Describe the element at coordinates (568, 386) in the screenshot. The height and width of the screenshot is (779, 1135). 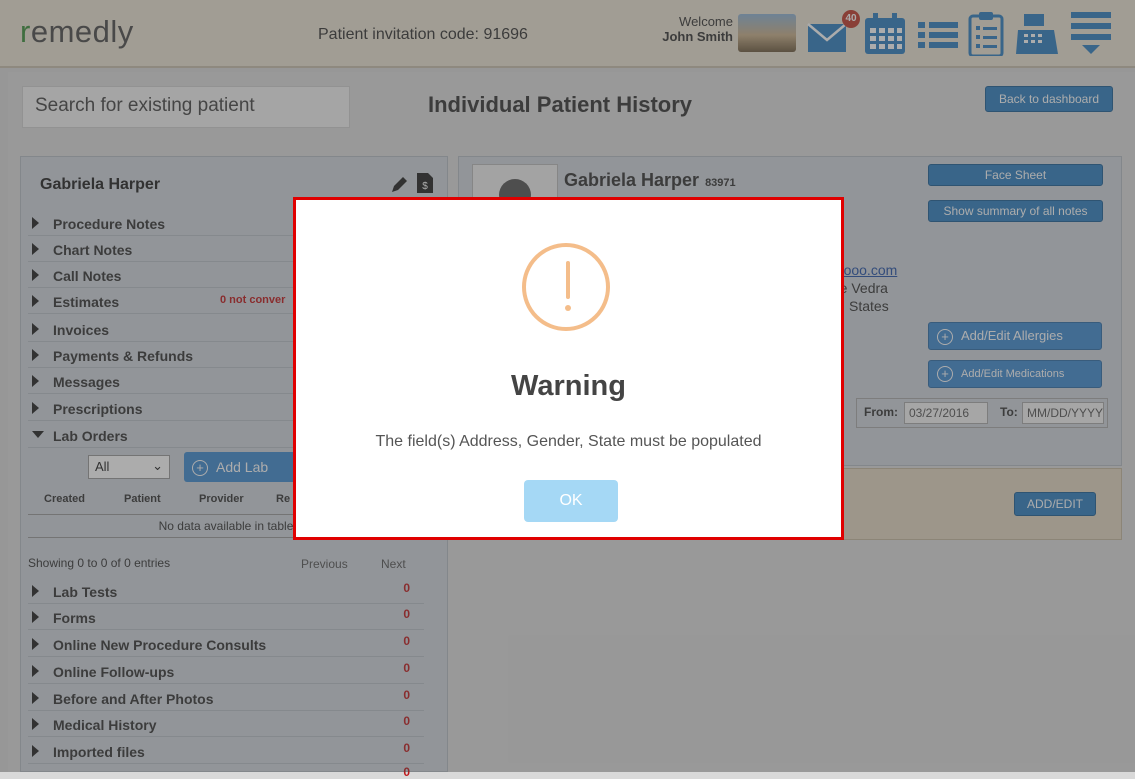
I see `dialog-title: Warning` at that location.